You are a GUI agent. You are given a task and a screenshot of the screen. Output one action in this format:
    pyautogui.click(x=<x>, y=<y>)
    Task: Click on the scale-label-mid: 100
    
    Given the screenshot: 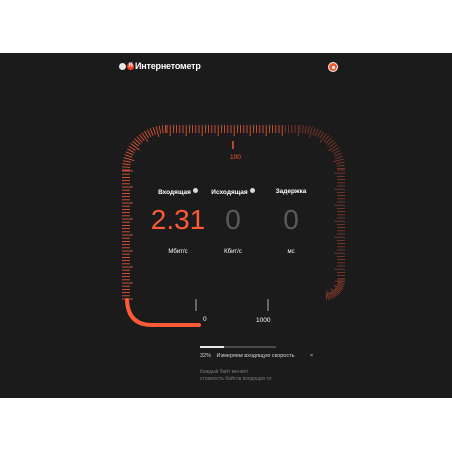 What is the action you would take?
    pyautogui.click(x=235, y=157)
    